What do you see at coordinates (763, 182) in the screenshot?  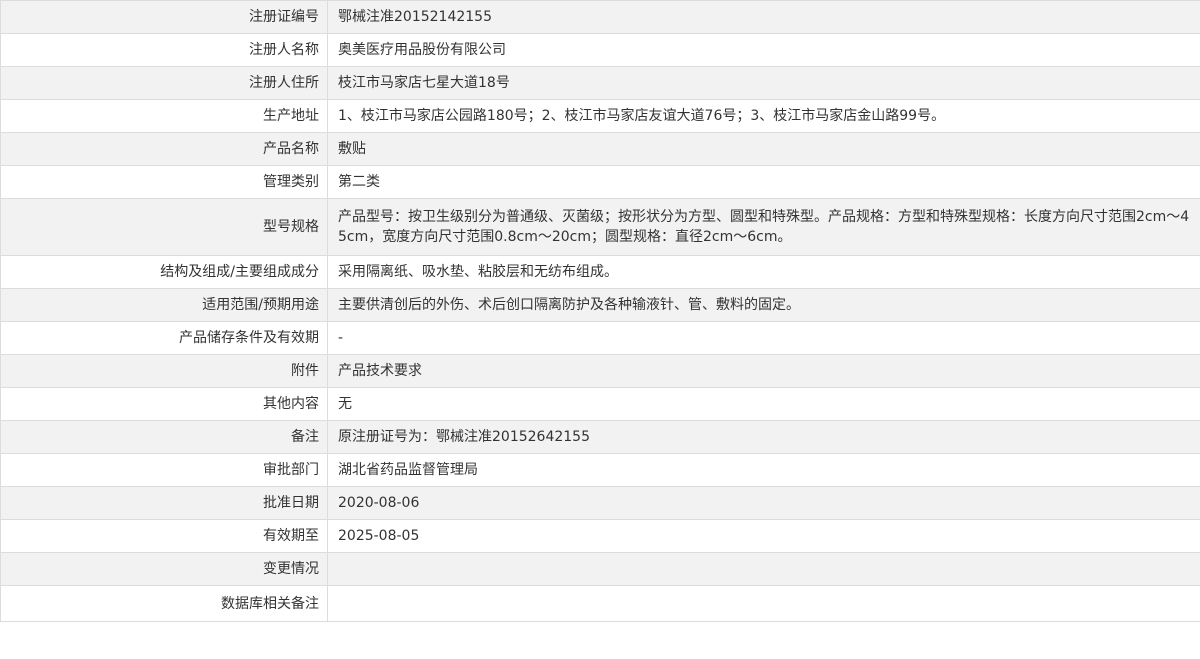 I see `field-value-management-class: 第二类` at bounding box center [763, 182].